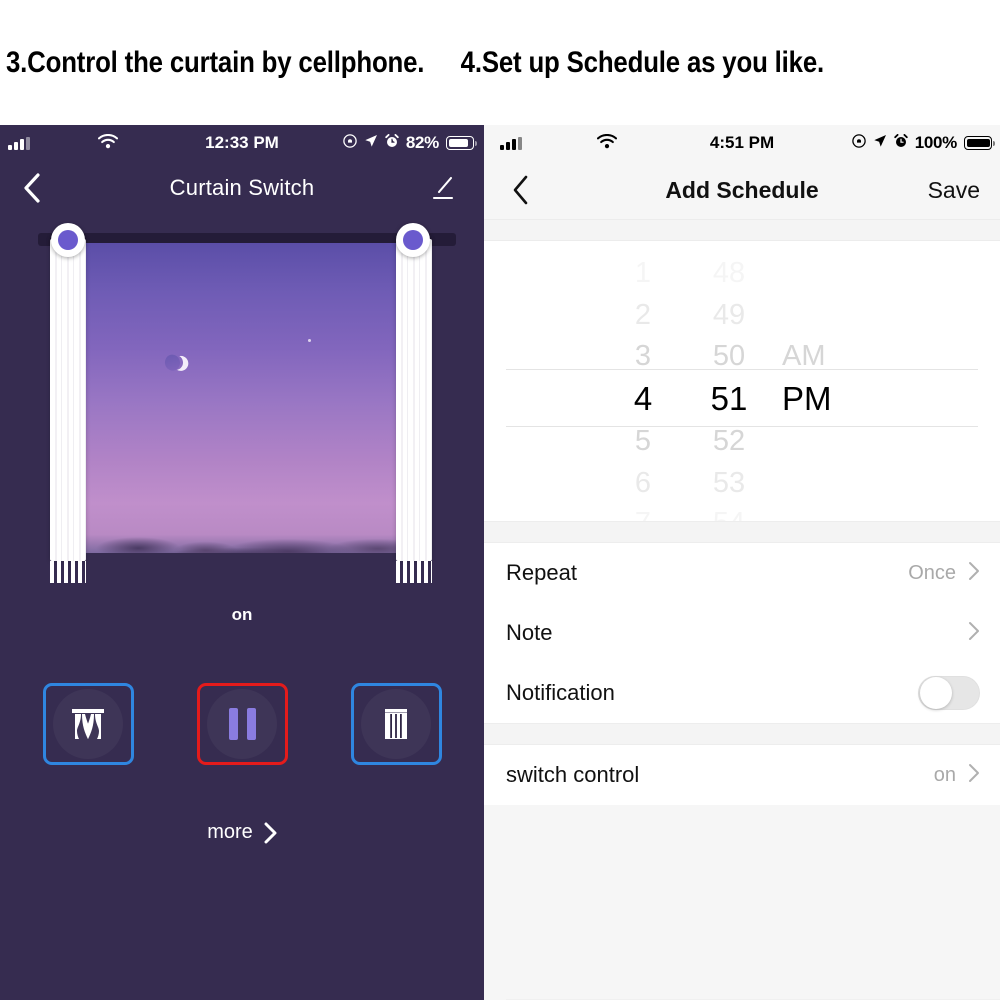 This screenshot has width=1000, height=1000. I want to click on page-title: Curtain Switch, so click(242, 187).